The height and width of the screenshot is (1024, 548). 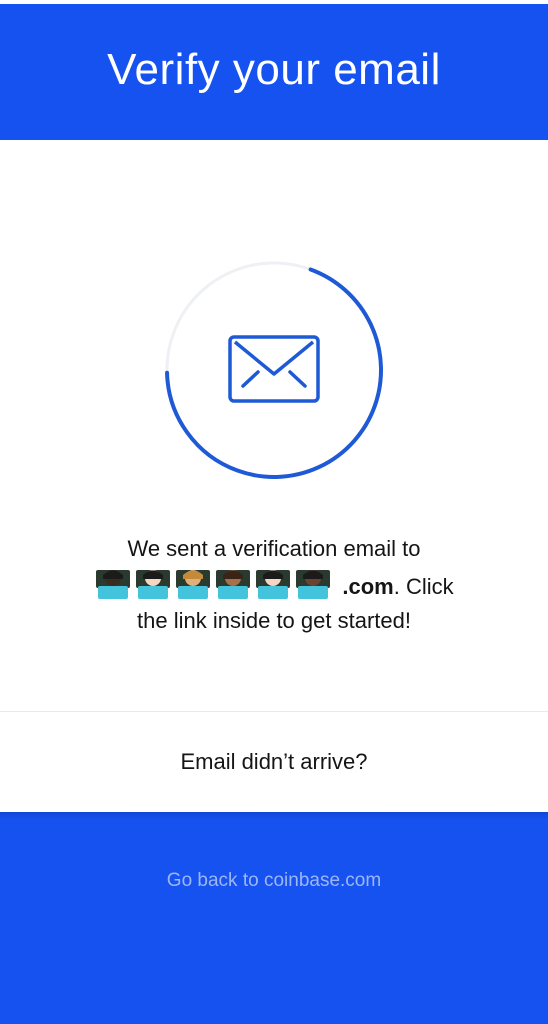 What do you see at coordinates (274, 816) in the screenshot?
I see `footer-shadow` at bounding box center [274, 816].